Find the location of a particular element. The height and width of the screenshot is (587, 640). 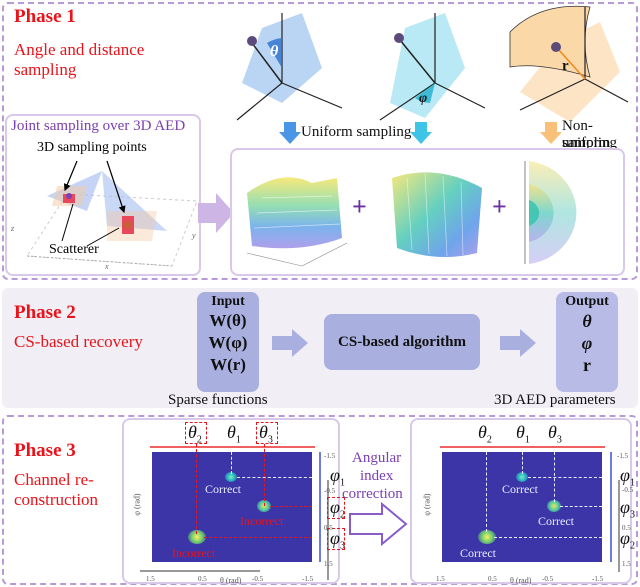

right-note-correct-3: Correct is located at coordinates (478, 553).